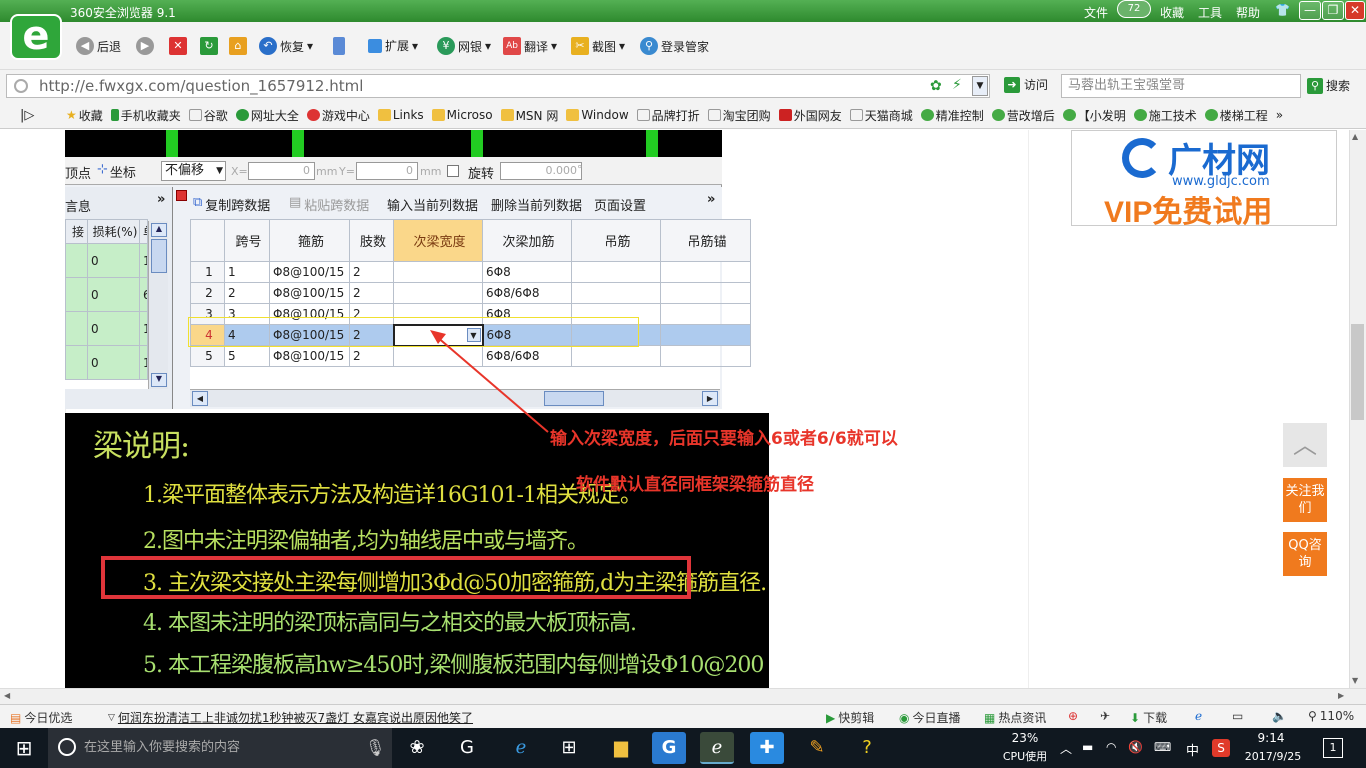 This screenshot has height=768, width=1366. Describe the element at coordinates (462, 115) in the screenshot. I see `bookmark-item: Microso` at that location.